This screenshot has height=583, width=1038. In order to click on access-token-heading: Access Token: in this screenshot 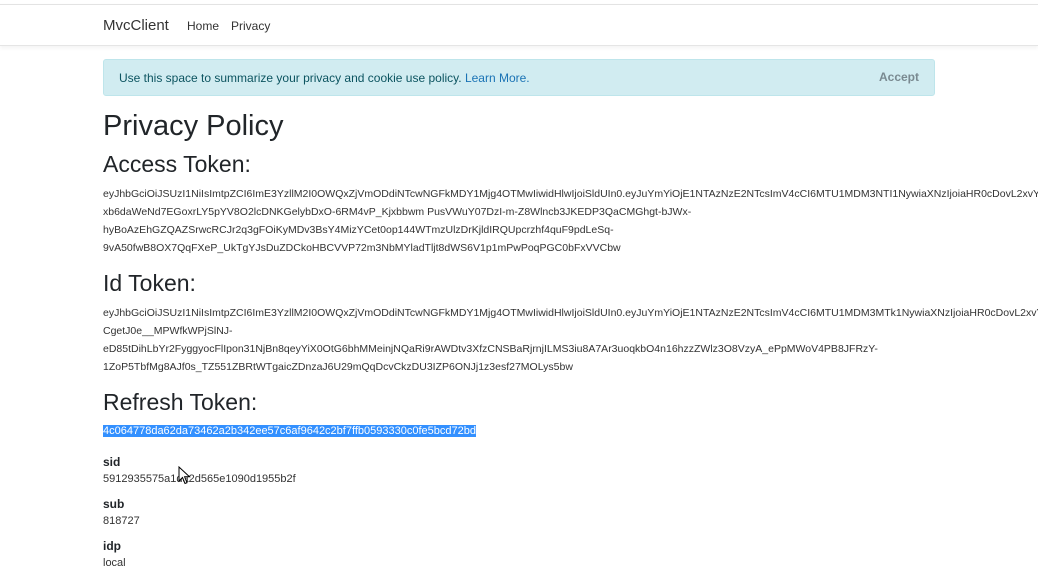, I will do `click(177, 164)`.